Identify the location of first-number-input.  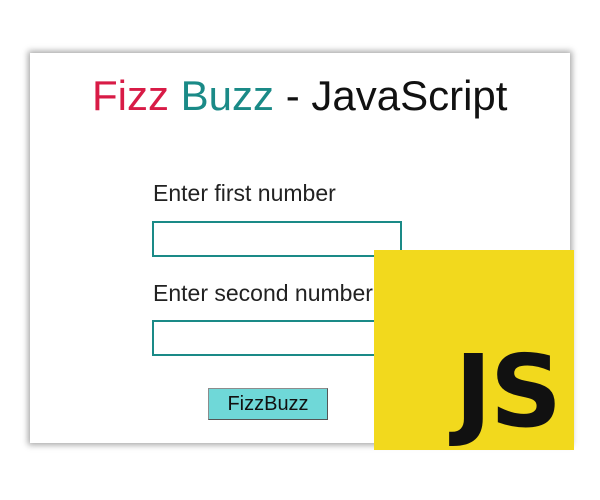
(277, 239).